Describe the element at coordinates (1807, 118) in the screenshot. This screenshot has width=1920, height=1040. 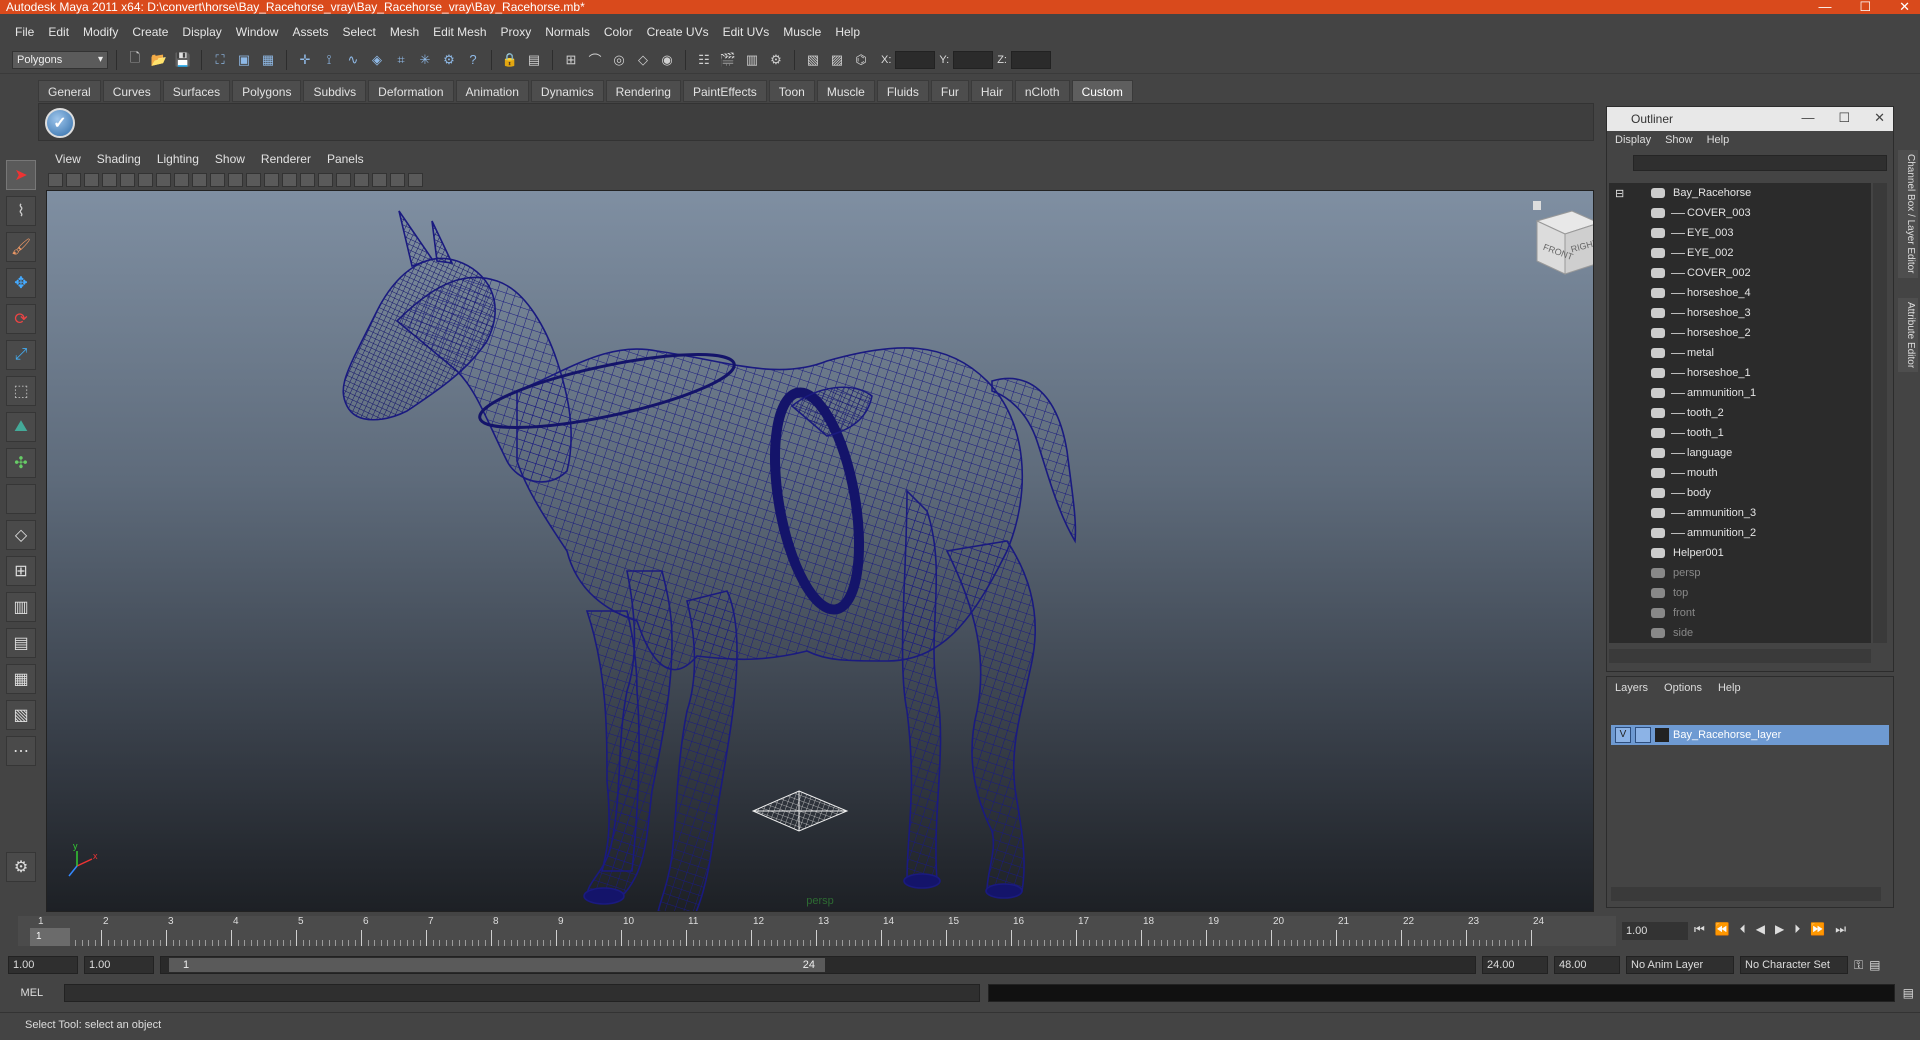
I see `outliner-minimize-icon: —` at that location.